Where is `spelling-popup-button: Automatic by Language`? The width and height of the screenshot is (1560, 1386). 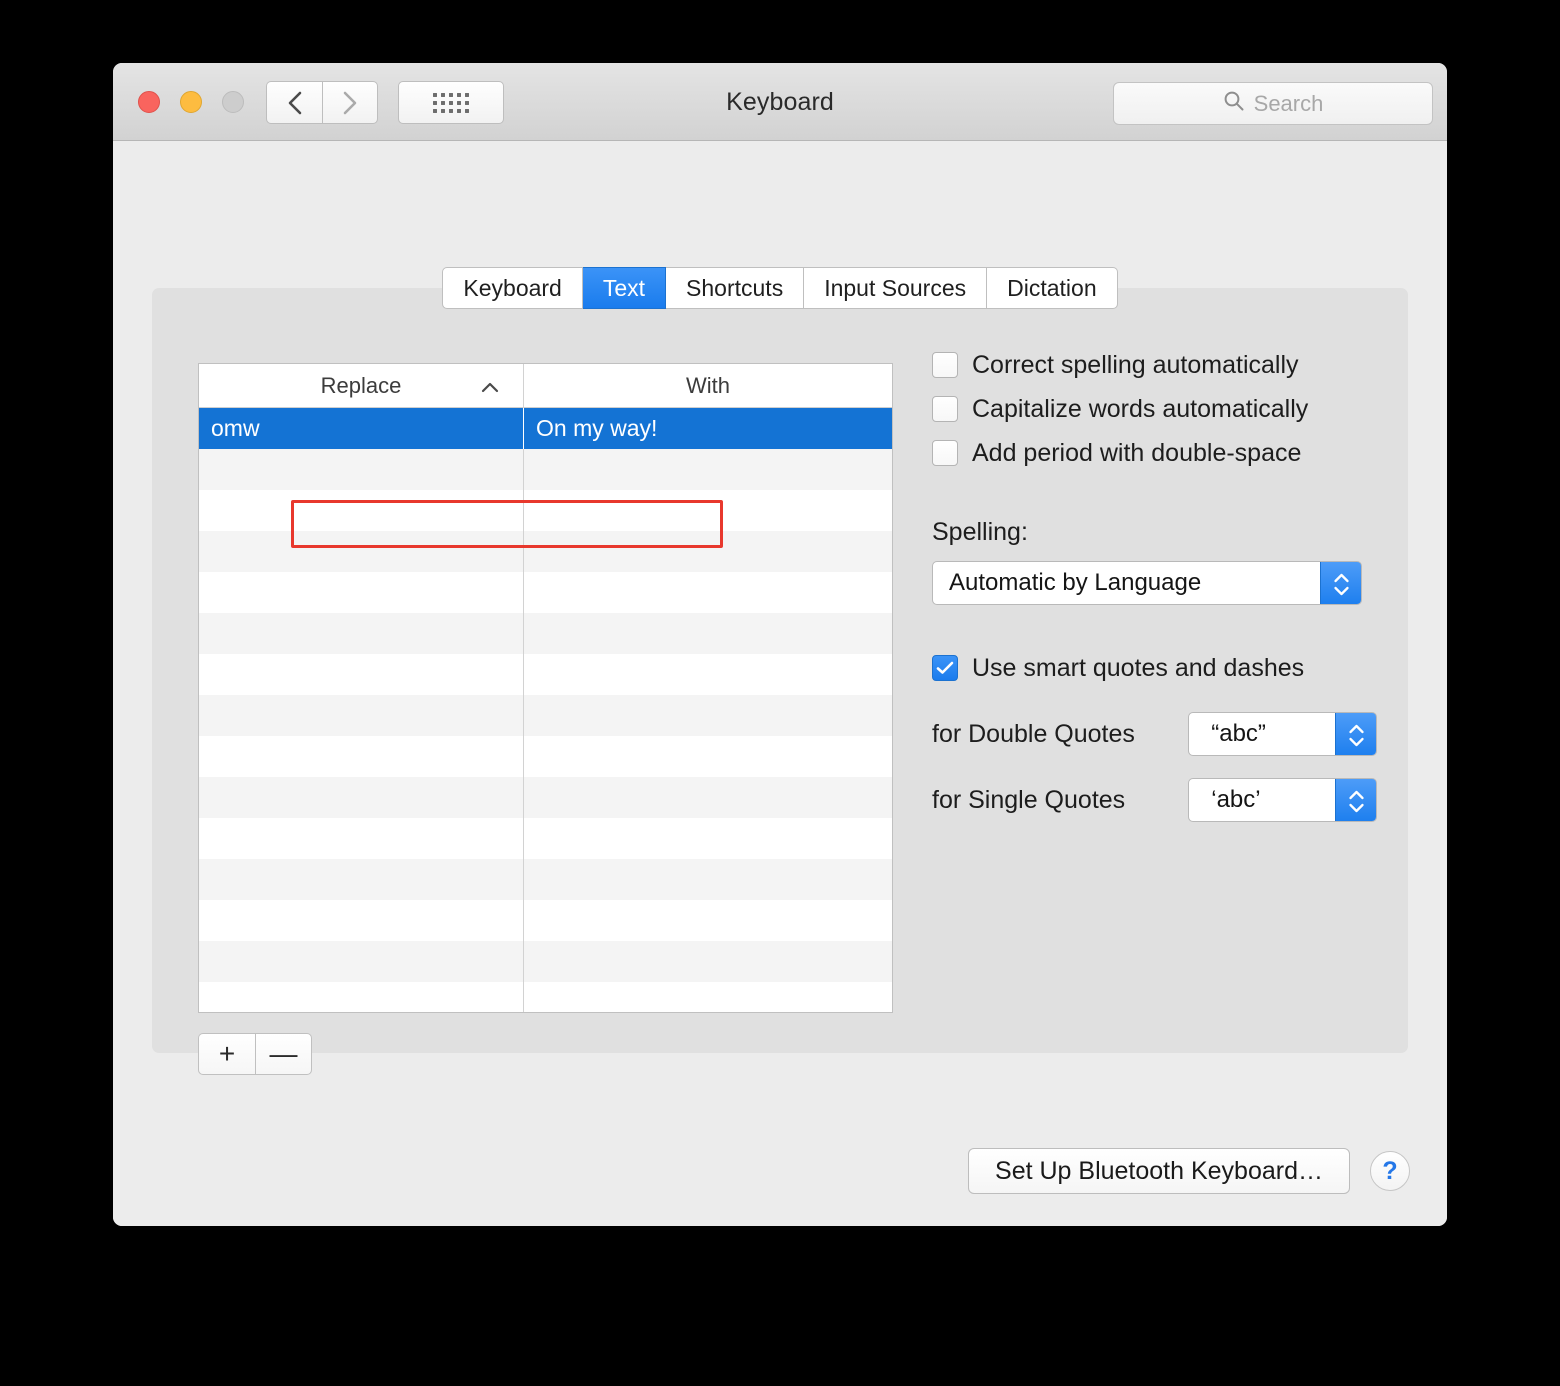 spelling-popup-button: Automatic by Language is located at coordinates (1147, 583).